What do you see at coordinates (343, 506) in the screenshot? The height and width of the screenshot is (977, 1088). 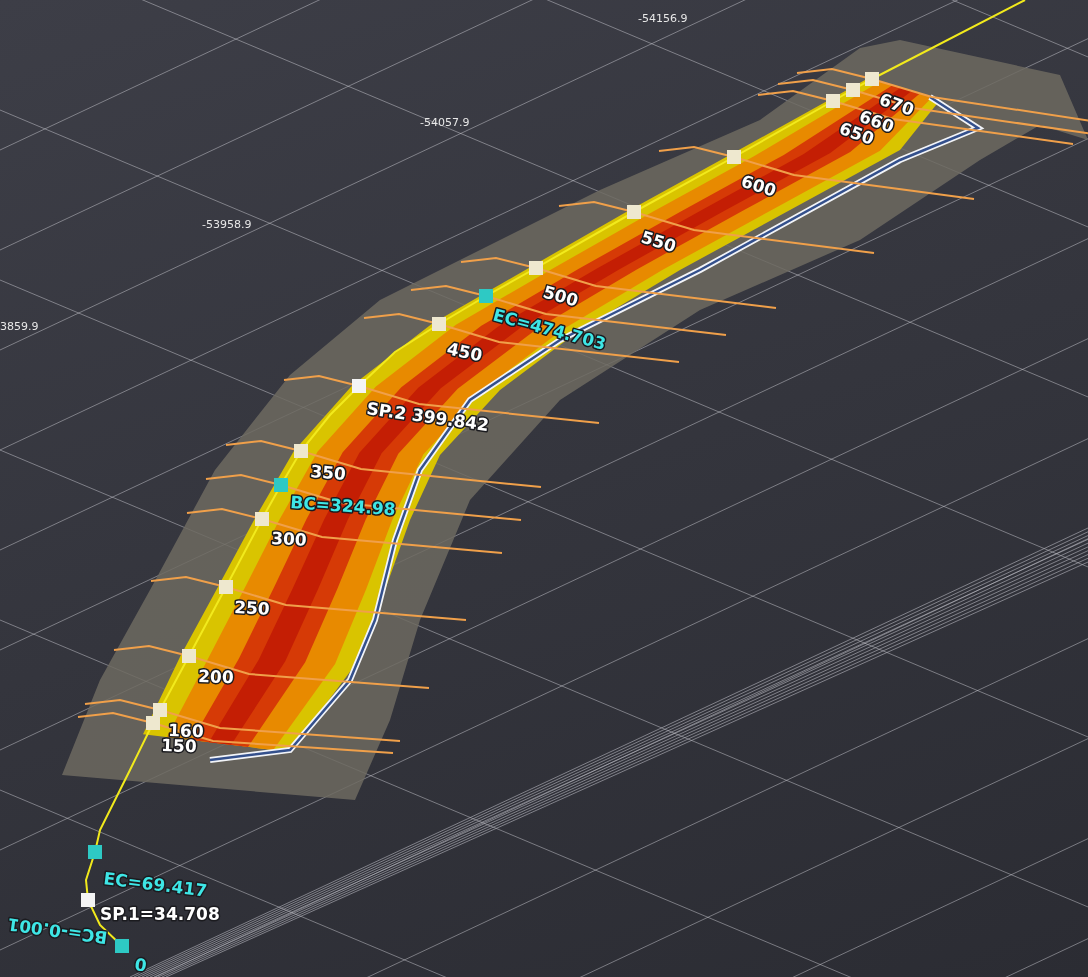 I see `station-label: BC=324.98` at bounding box center [343, 506].